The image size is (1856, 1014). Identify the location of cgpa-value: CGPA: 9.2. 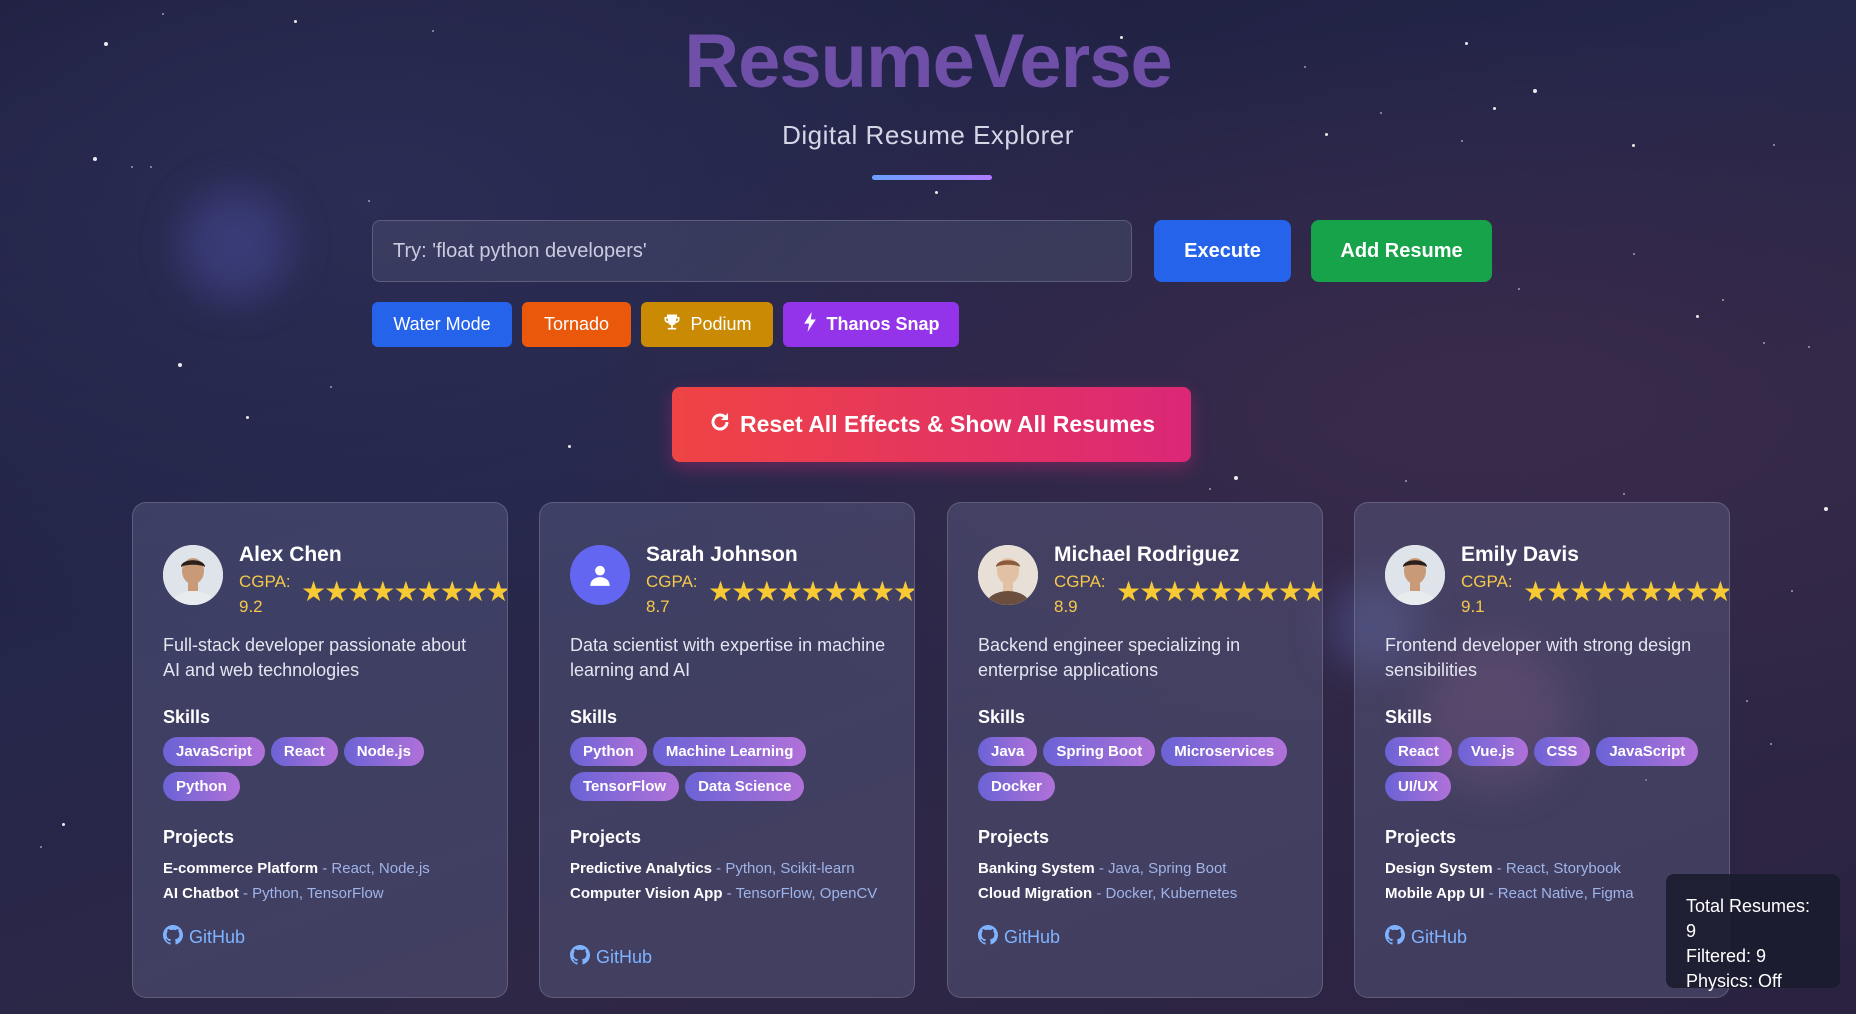
(269, 591).